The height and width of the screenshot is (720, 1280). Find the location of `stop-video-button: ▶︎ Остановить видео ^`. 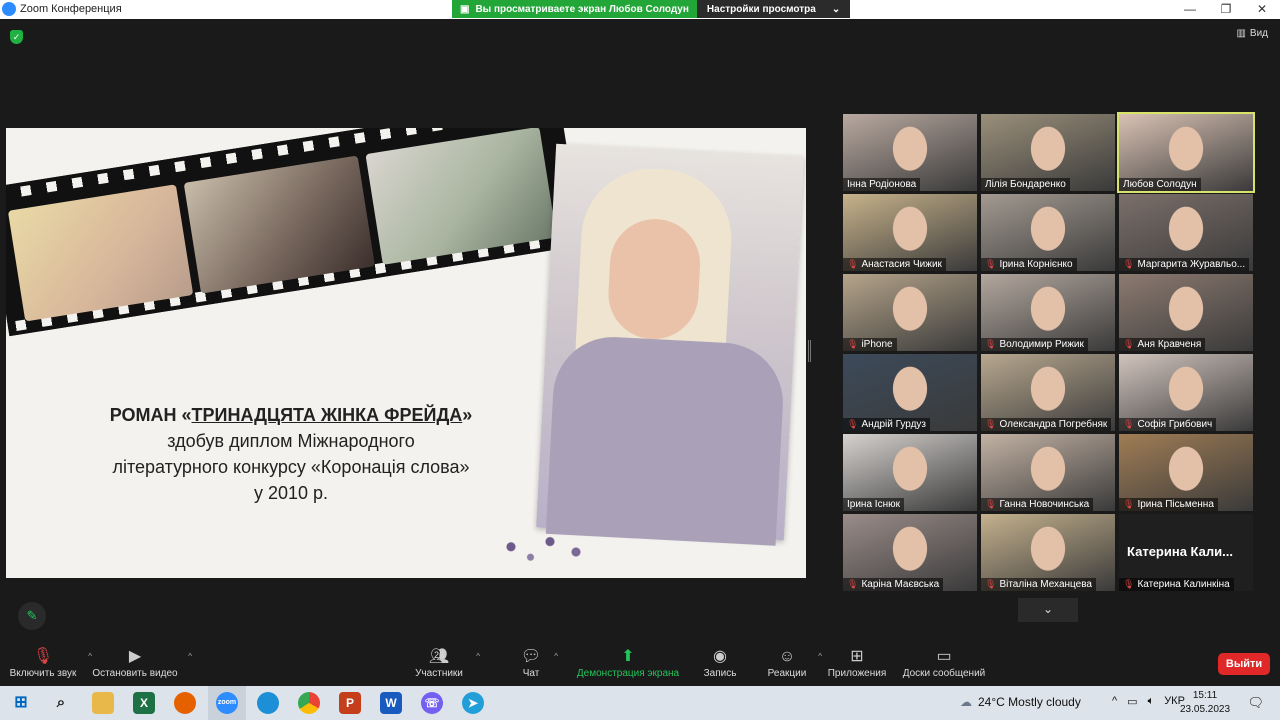

stop-video-button: ▶︎ Остановить видео ^ is located at coordinates (142, 662).